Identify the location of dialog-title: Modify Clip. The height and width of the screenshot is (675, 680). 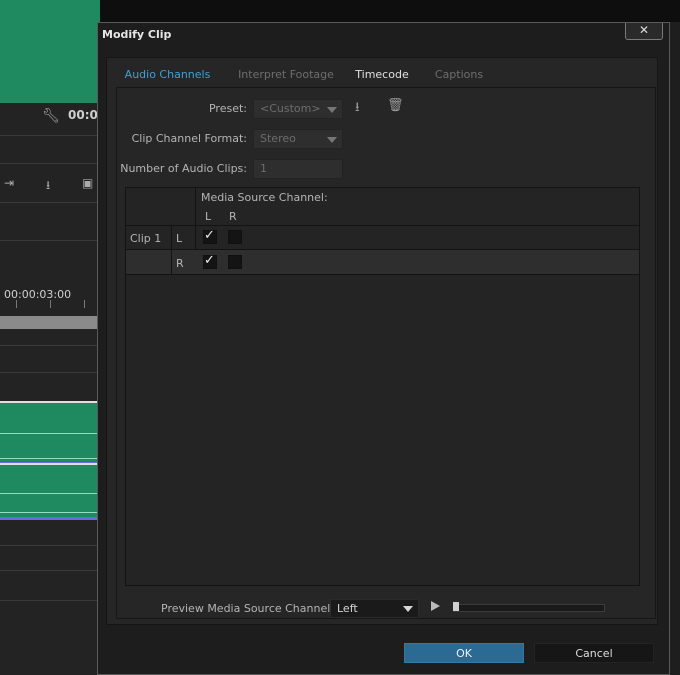
(137, 34).